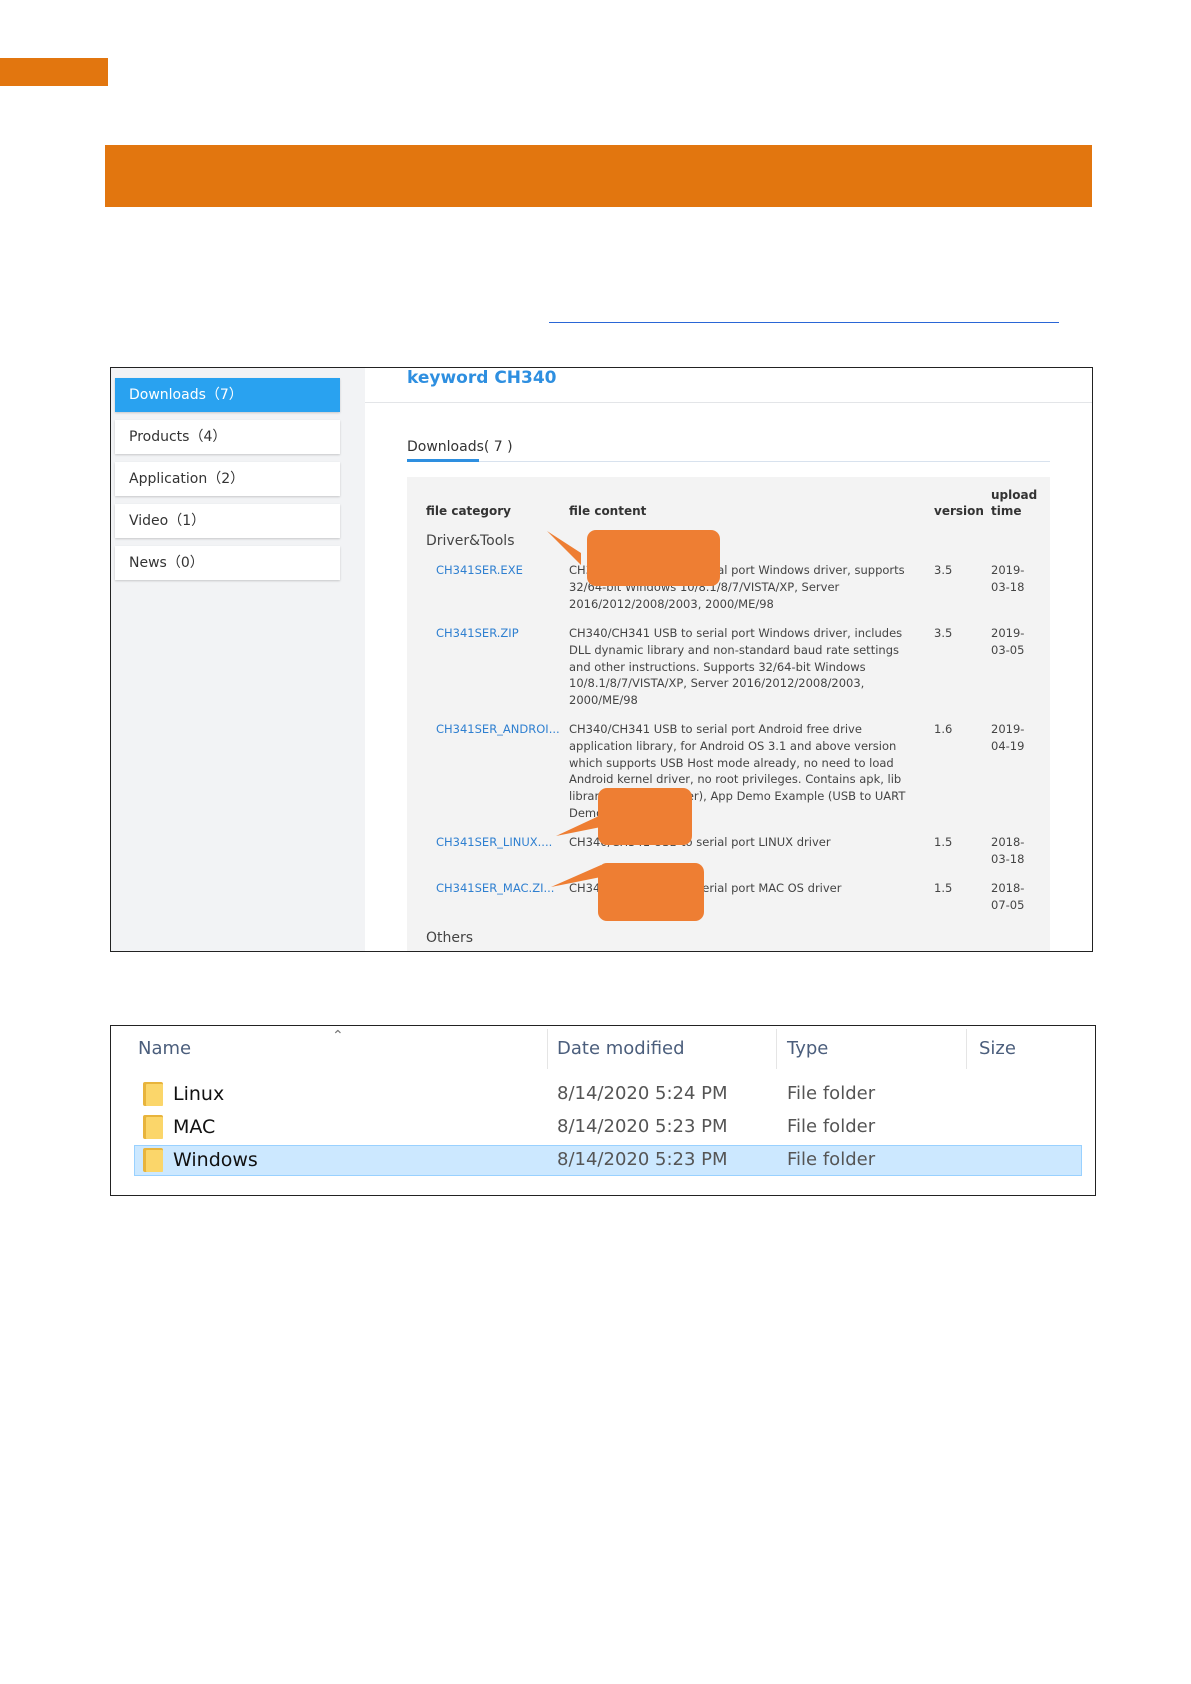 The height and width of the screenshot is (1684, 1191). I want to click on file-row-selected: Windows 8/14/2020 5:23 PM File folder, so click(603, 1160).